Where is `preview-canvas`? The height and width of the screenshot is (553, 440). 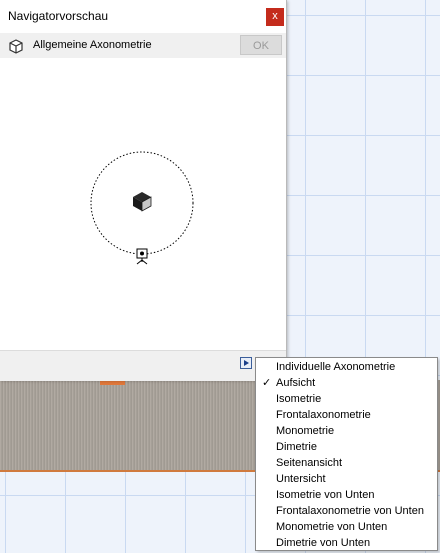
preview-canvas is located at coordinates (142, 208).